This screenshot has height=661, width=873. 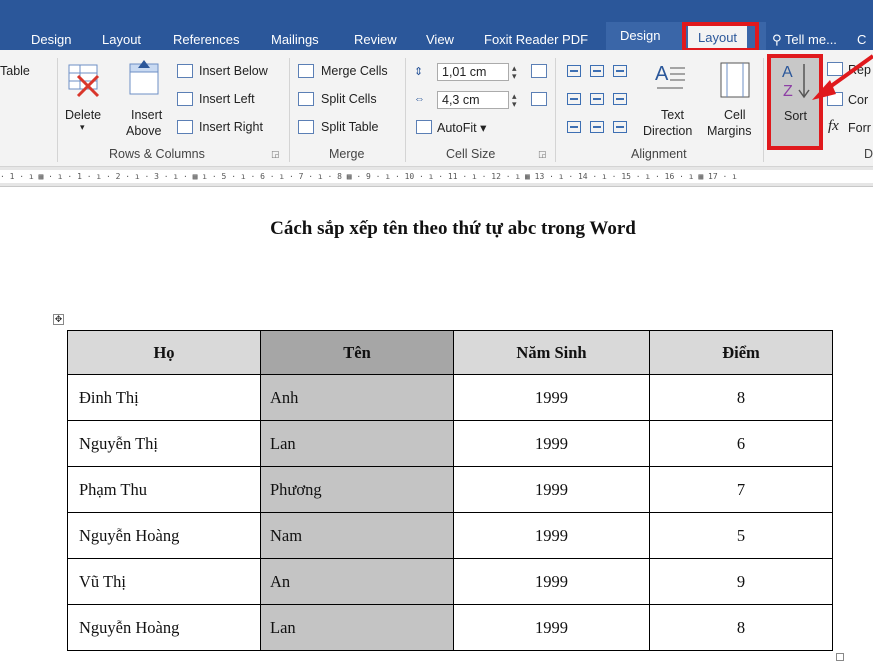 I want to click on cell-ho: Phạm Thu, so click(x=164, y=489).